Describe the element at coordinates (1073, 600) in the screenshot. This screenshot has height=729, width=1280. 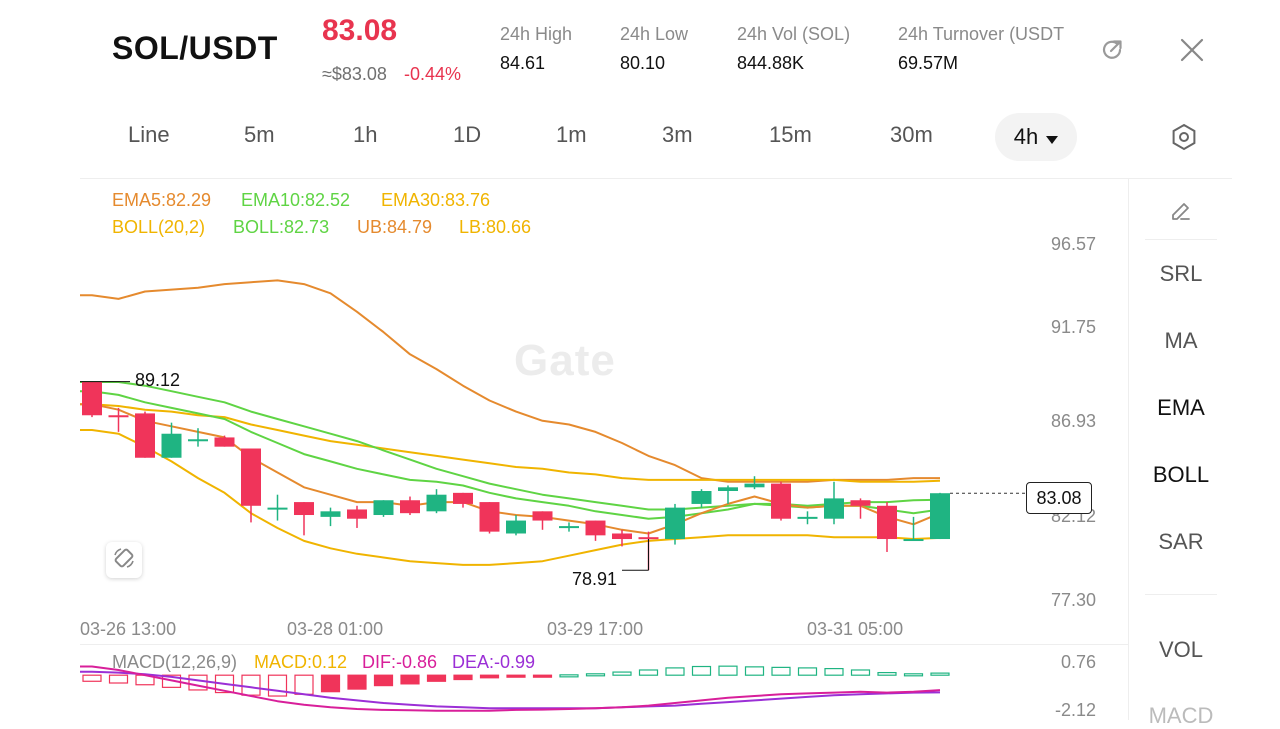
I see `y-tick-label: 77.30` at that location.